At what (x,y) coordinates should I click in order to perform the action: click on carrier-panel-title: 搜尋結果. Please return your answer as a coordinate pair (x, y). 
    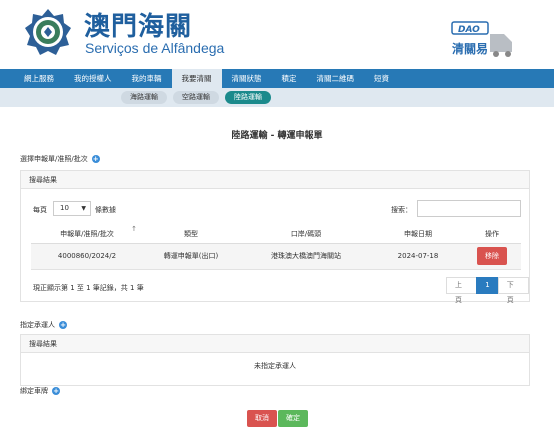
    Looking at the image, I should click on (275, 344).